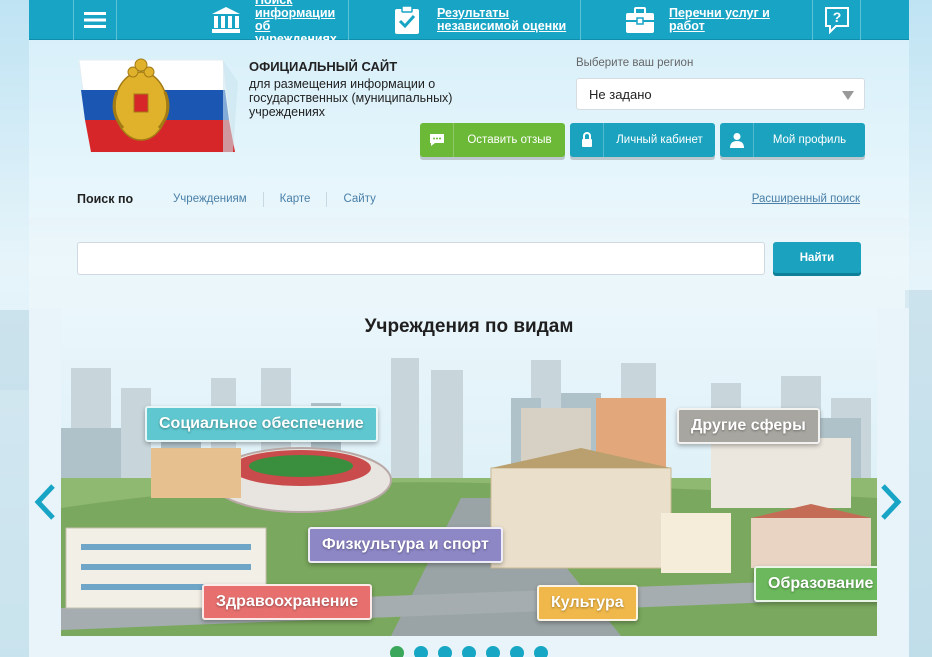  Describe the element at coordinates (848, 95) in the screenshot. I see `chevron-down-icon` at that location.